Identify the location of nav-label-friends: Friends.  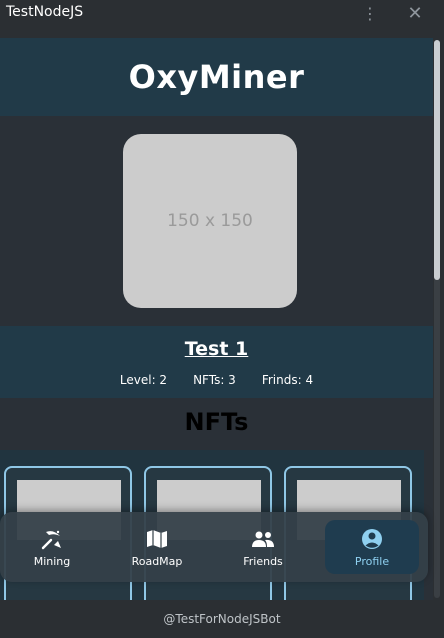
(263, 561).